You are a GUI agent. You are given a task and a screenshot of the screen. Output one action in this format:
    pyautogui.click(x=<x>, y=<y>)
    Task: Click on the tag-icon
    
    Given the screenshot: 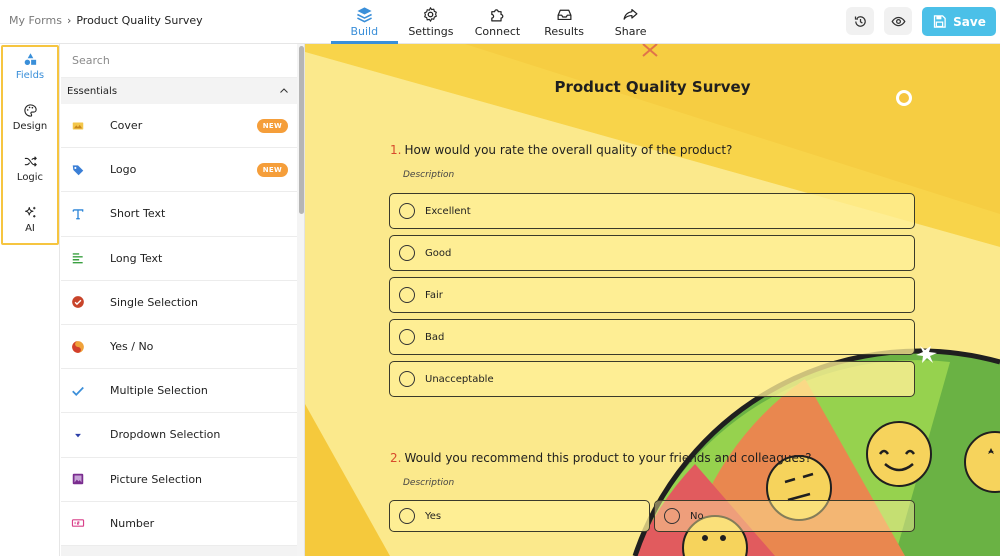 What is the action you would take?
    pyautogui.click(x=78, y=170)
    